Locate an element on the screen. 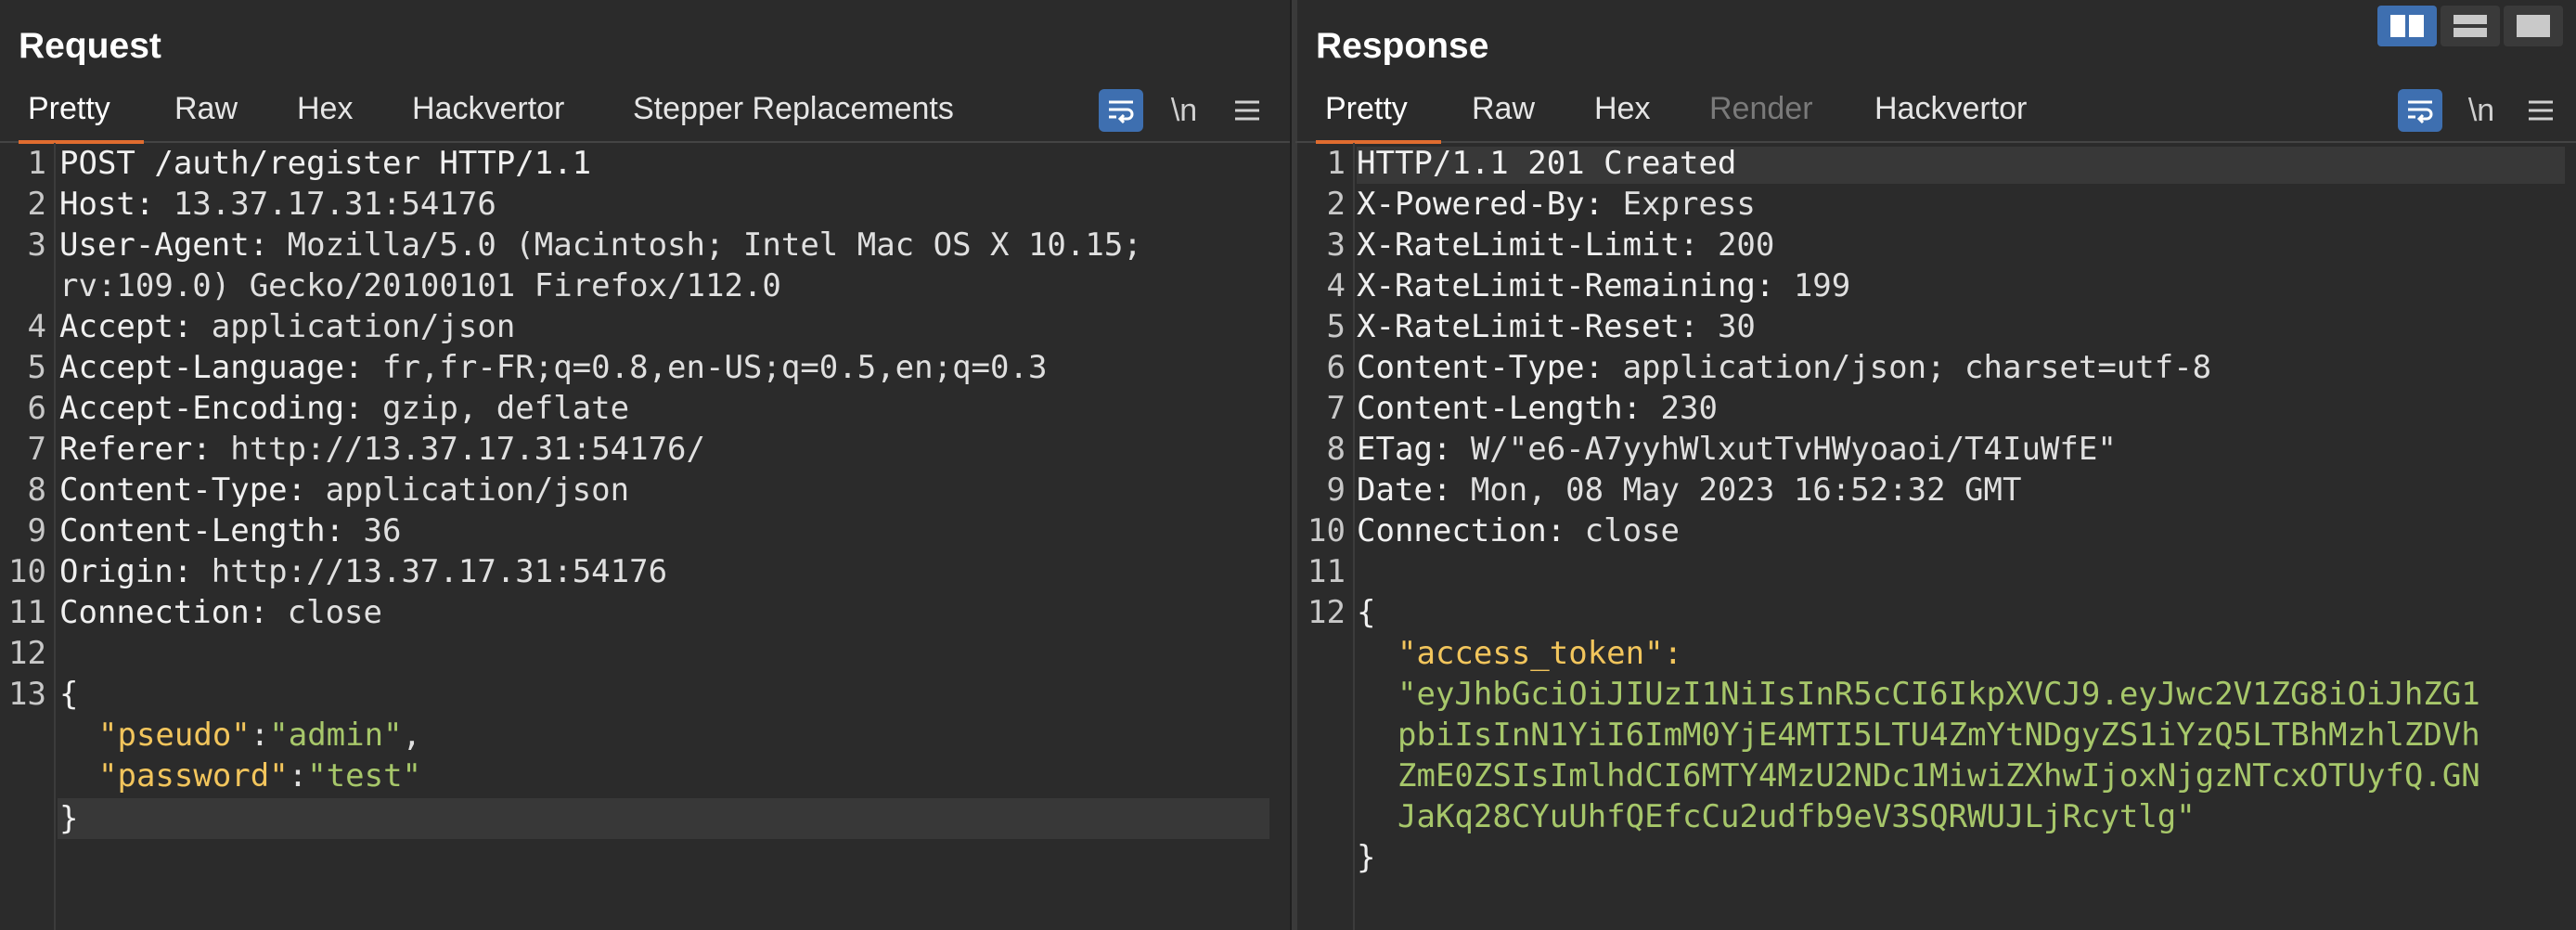  request-tab-stepper-replacements: Stepper Replacements is located at coordinates (793, 109).